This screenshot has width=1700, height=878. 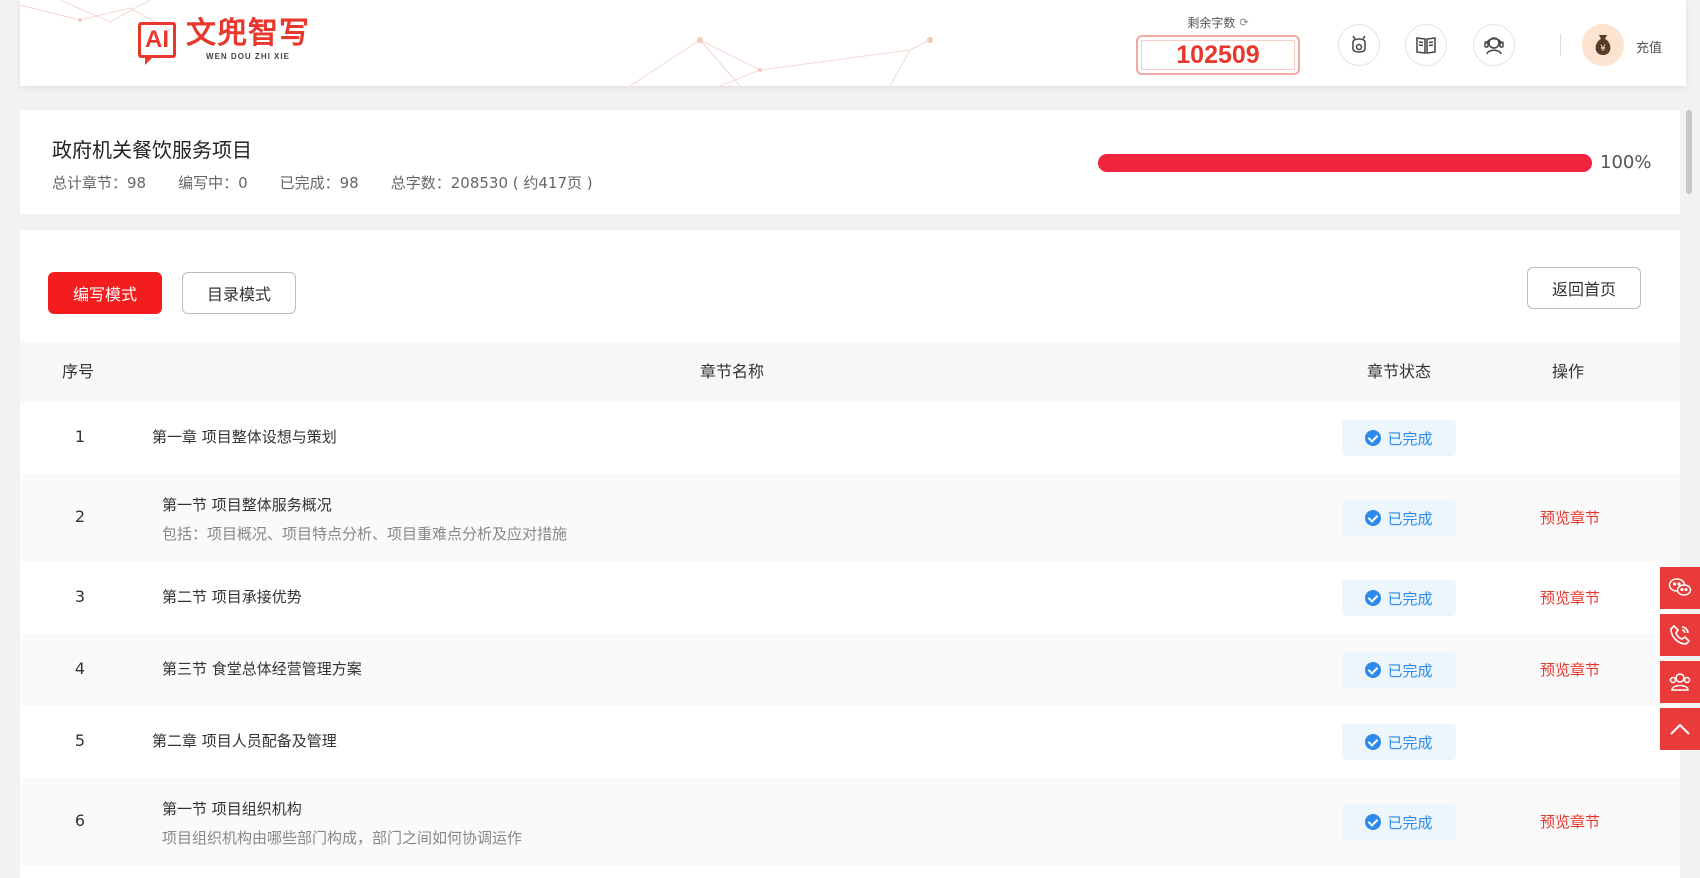 What do you see at coordinates (80, 820) in the screenshot?
I see `row-number: 6` at bounding box center [80, 820].